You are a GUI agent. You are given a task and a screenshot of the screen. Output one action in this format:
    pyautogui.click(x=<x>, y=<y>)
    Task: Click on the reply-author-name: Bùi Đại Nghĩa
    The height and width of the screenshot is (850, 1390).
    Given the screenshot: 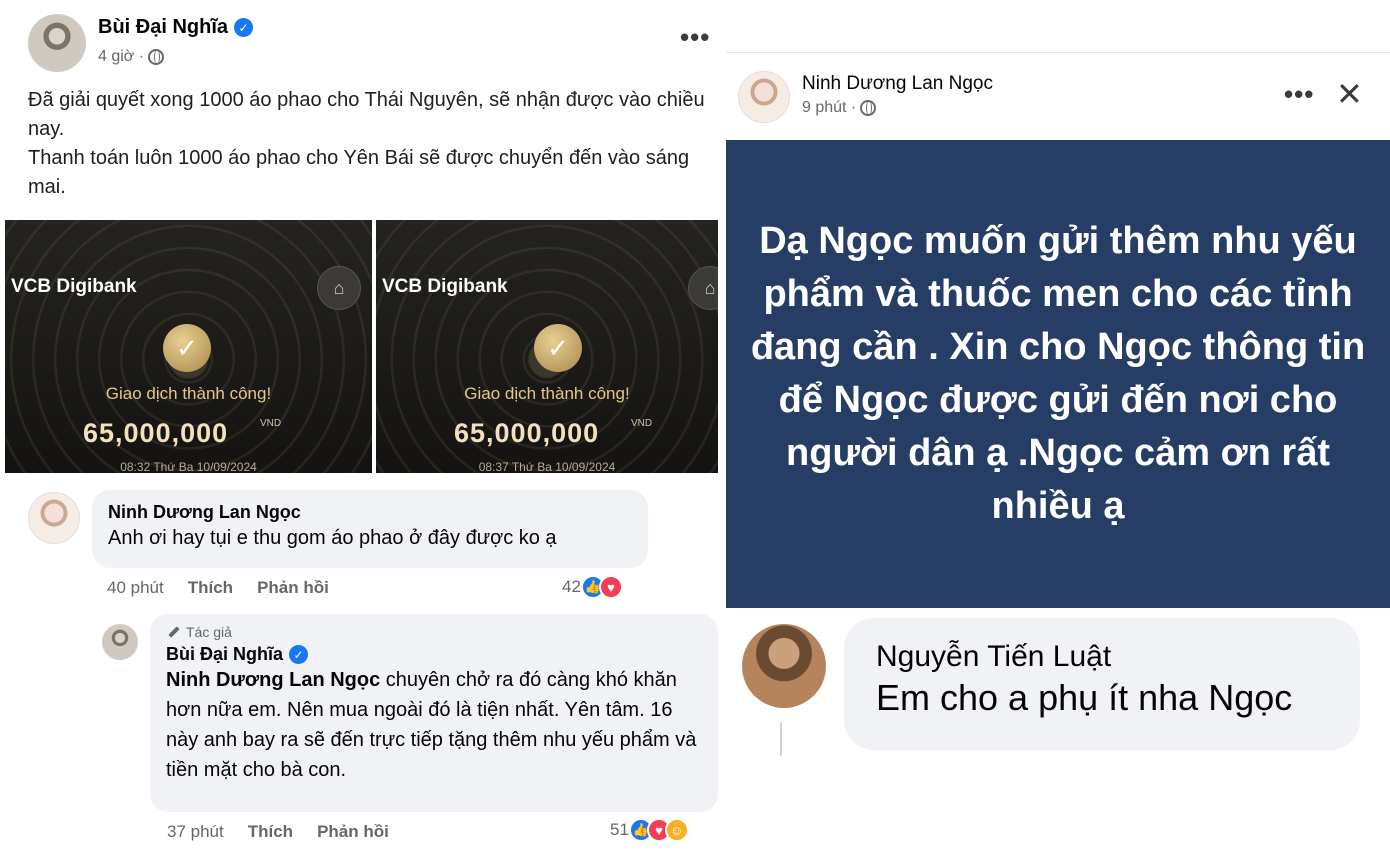 What is the action you would take?
    pyautogui.click(x=224, y=654)
    